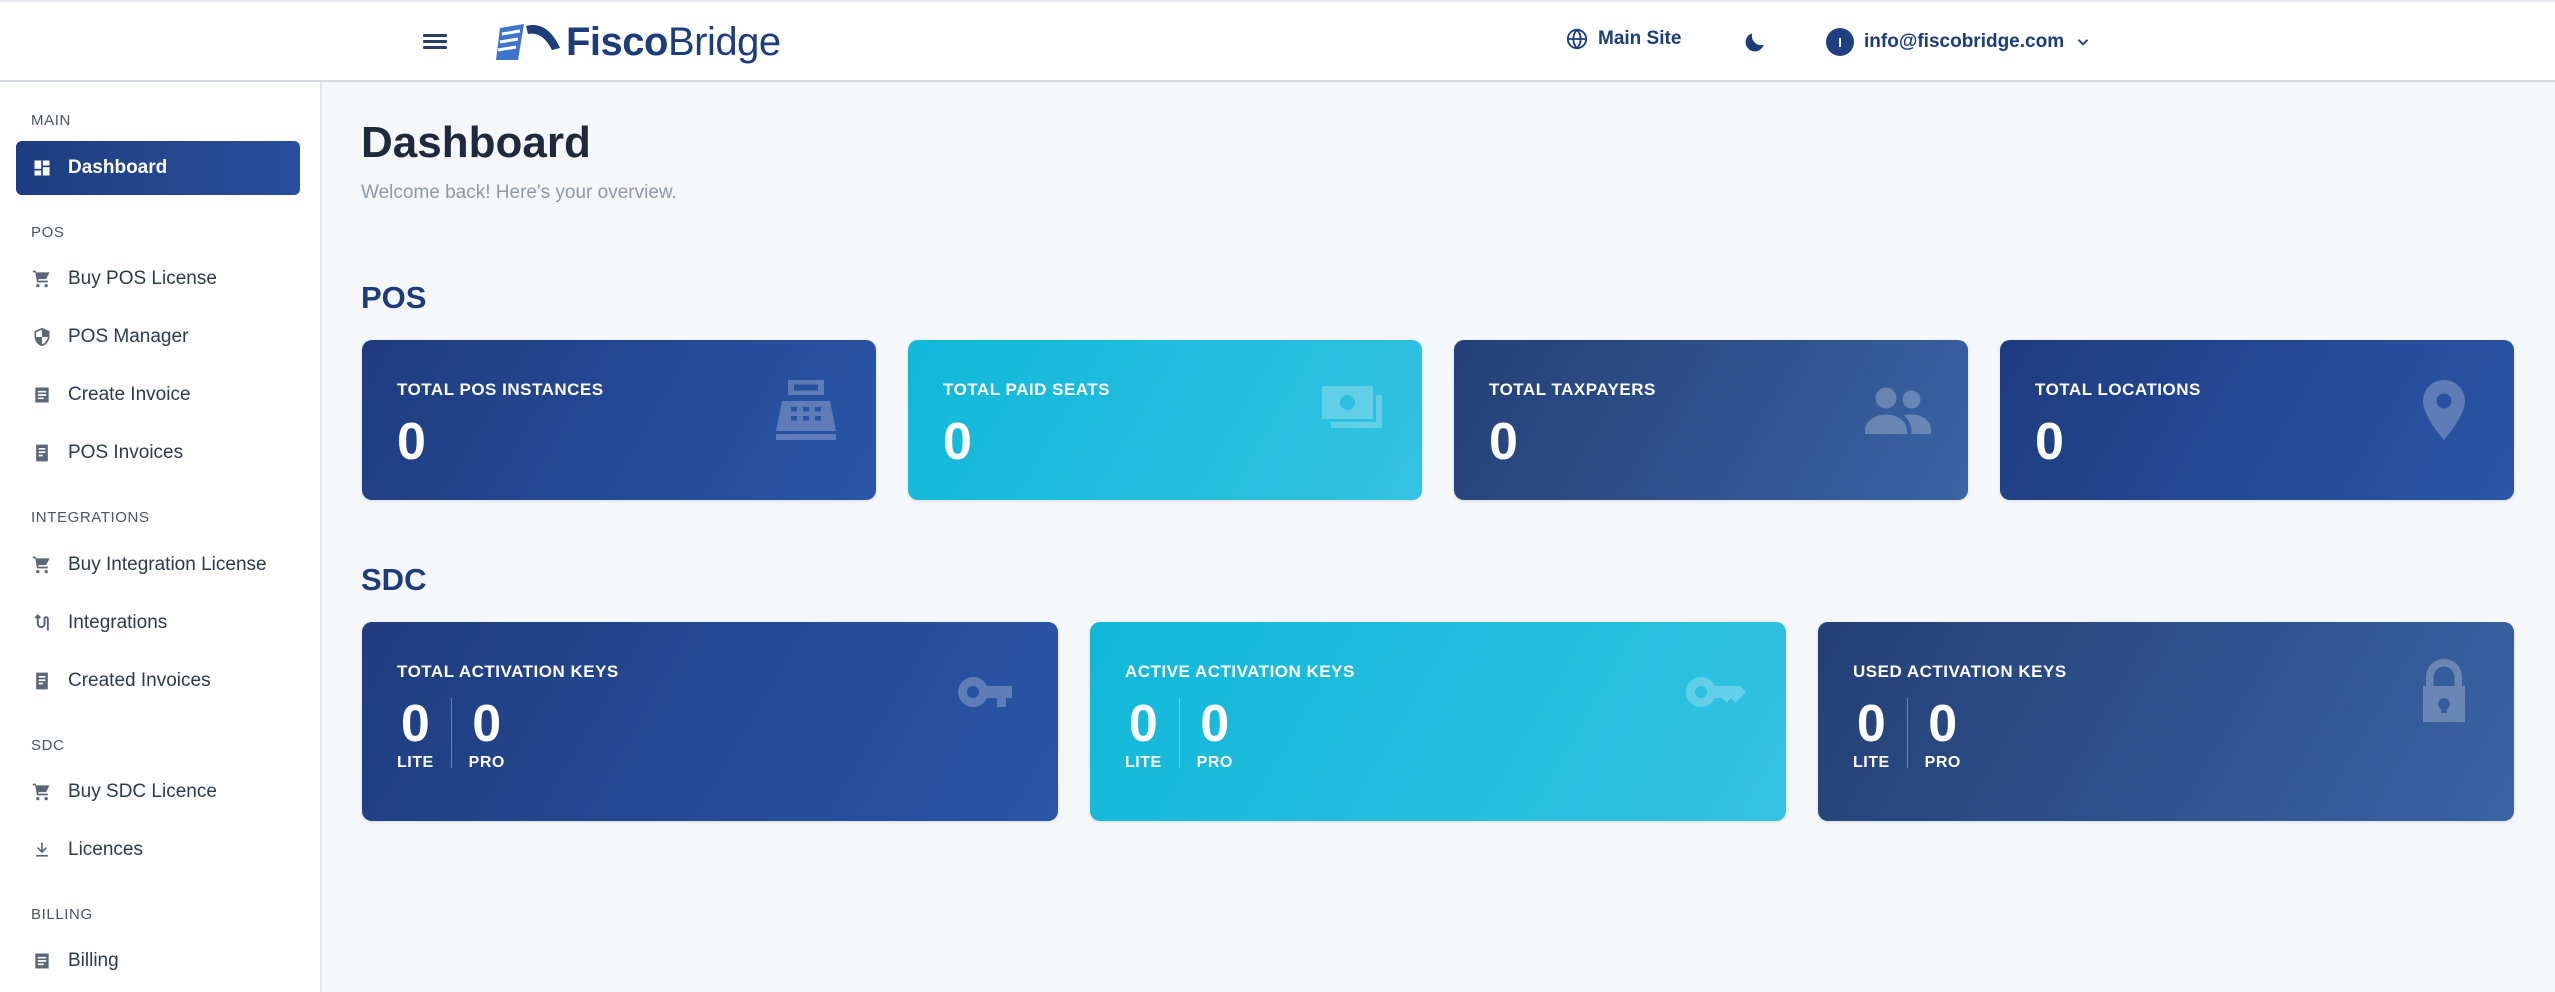  I want to click on moon-icon, so click(1755, 42).